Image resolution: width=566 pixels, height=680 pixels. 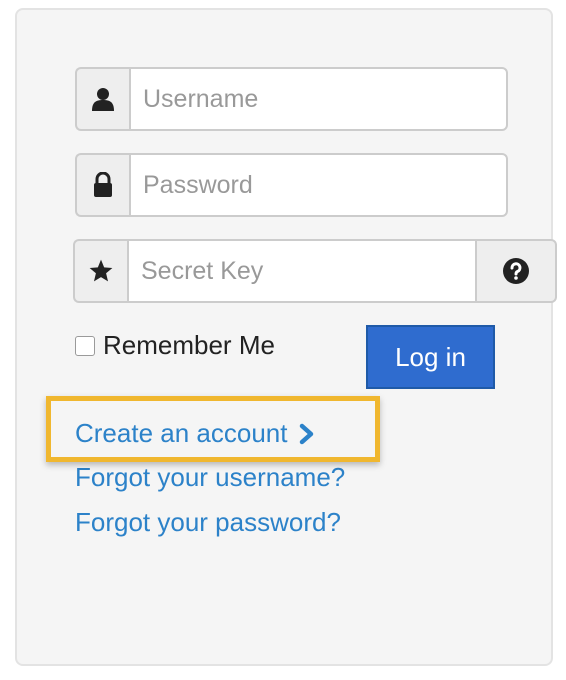 What do you see at coordinates (318, 99) in the screenshot?
I see `username-input` at bounding box center [318, 99].